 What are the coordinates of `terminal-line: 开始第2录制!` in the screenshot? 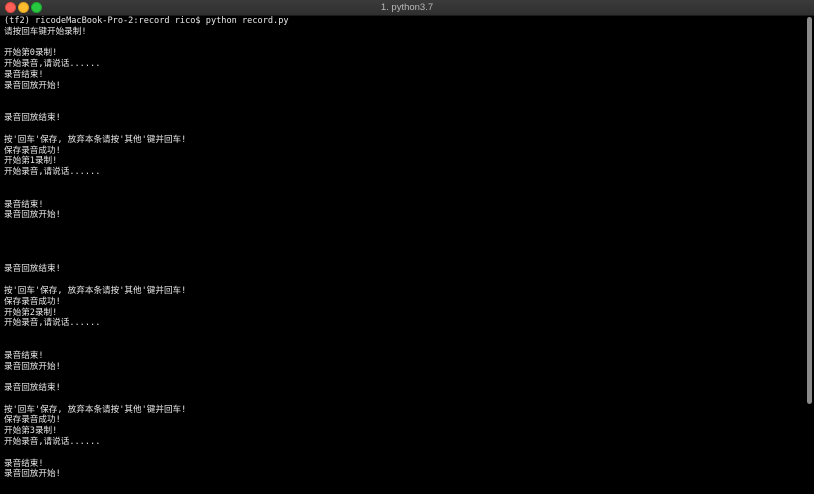 It's located at (31, 312).